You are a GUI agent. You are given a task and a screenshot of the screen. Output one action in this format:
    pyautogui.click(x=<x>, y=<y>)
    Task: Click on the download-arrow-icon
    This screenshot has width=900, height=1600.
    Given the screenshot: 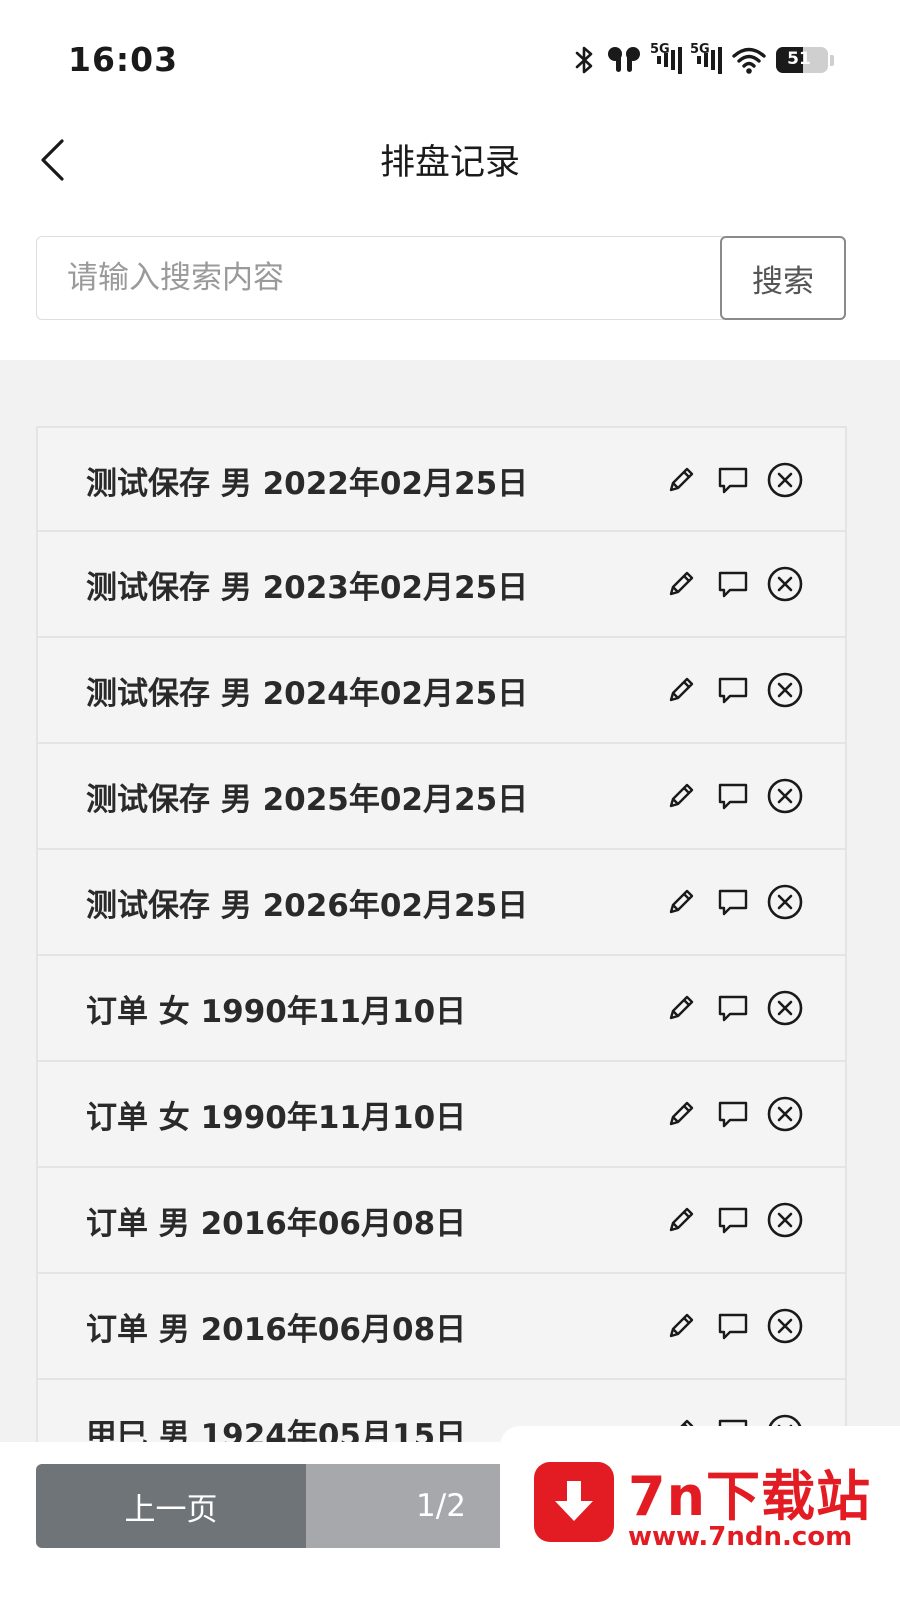 What is the action you would take?
    pyautogui.click(x=574, y=1502)
    